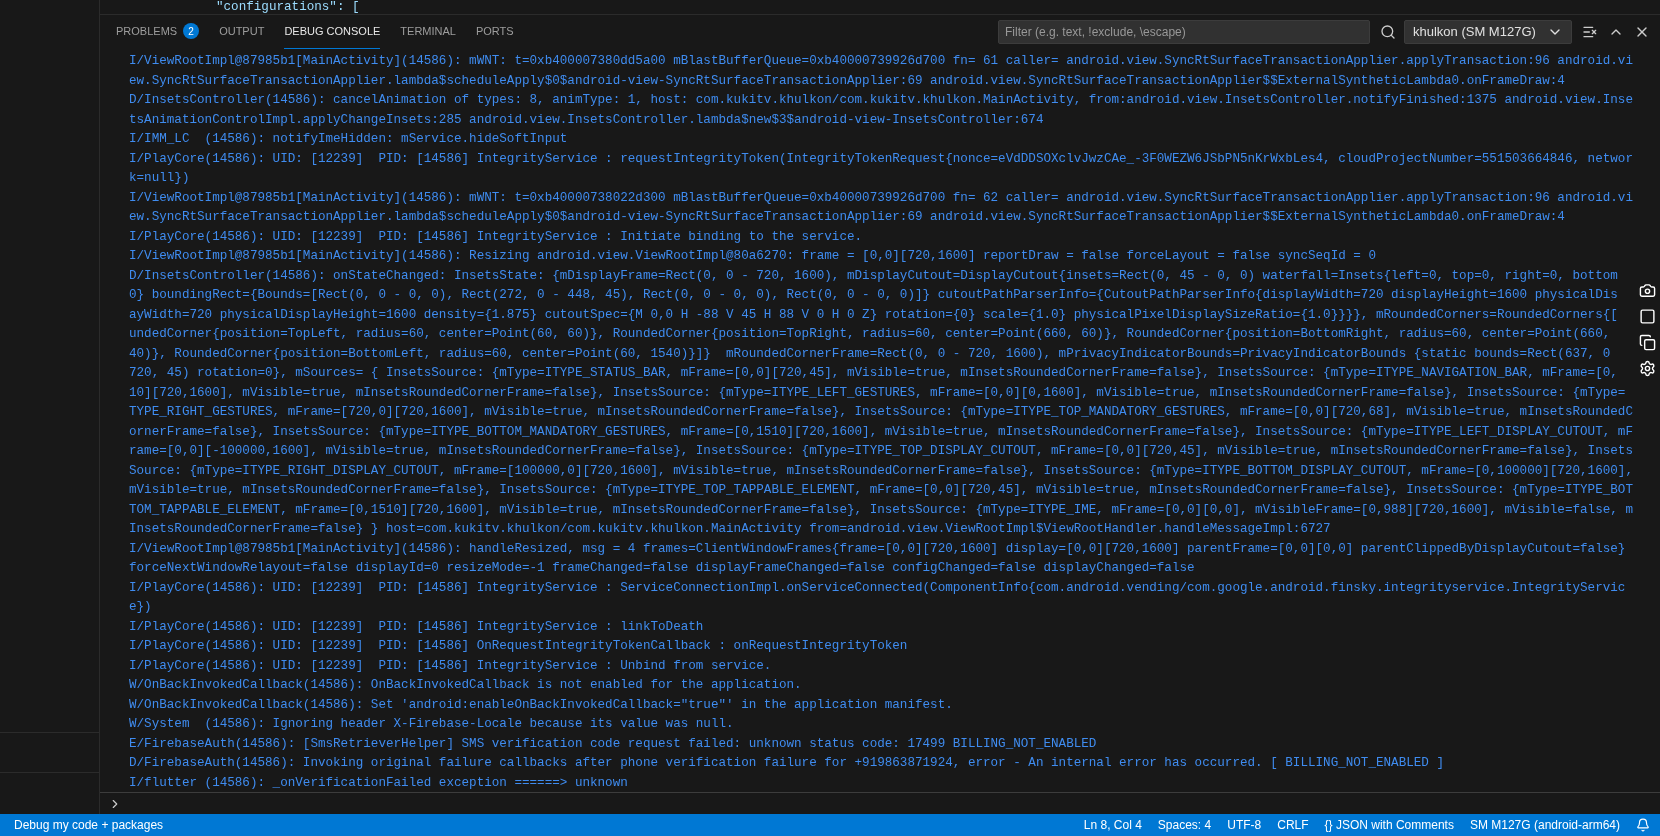 The width and height of the screenshot is (1660, 836). What do you see at coordinates (416, 627) in the screenshot?
I see `log-line: I/PlayCore(14586): UID: [12239] PID: [14586] IntegrityService : linkToDeath` at bounding box center [416, 627].